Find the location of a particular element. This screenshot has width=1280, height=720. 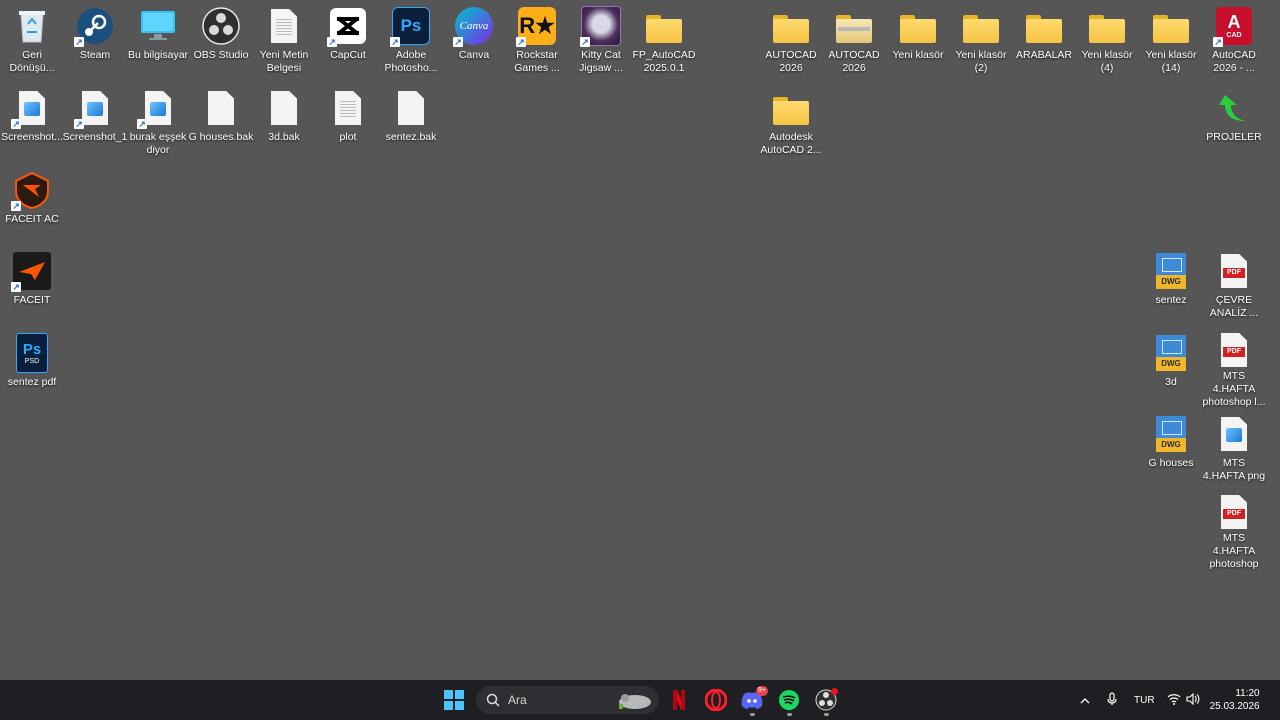

desktop-icon-capcut: ↗ CapCut is located at coordinates (348, 41).